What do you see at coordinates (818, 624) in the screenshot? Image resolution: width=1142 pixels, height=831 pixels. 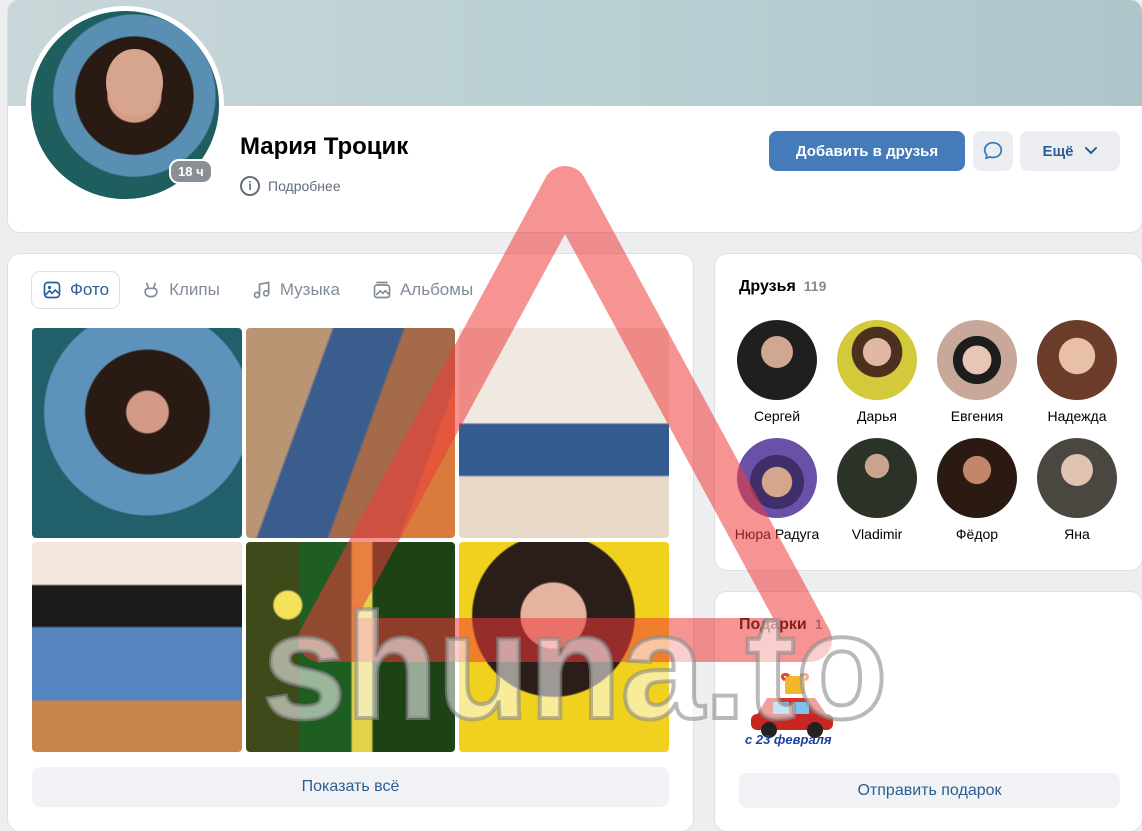 I see `gifts-count: 1` at bounding box center [818, 624].